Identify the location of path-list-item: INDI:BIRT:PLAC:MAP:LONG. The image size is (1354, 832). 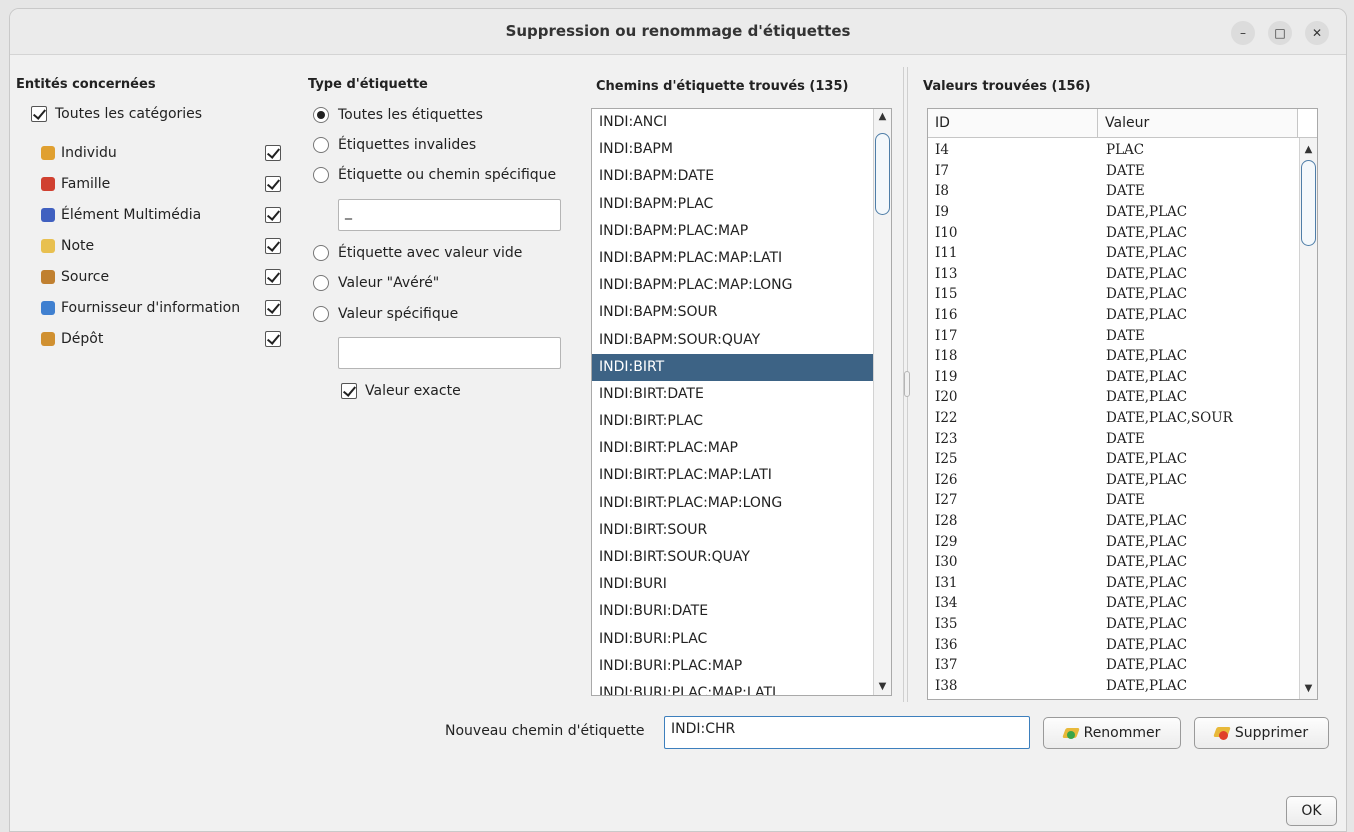
(741, 503).